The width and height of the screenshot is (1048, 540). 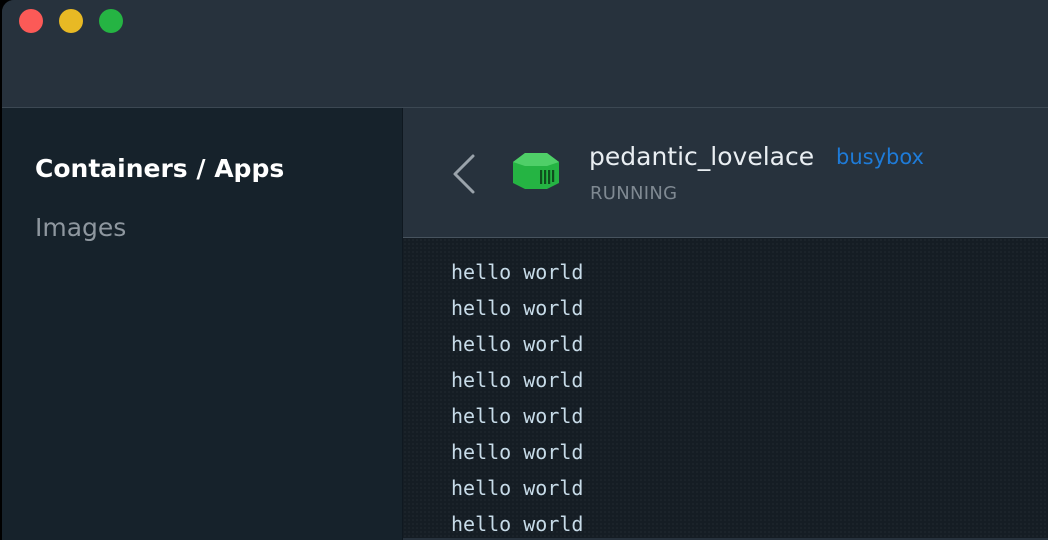 I want to click on maximize-window-button, so click(x=111, y=21).